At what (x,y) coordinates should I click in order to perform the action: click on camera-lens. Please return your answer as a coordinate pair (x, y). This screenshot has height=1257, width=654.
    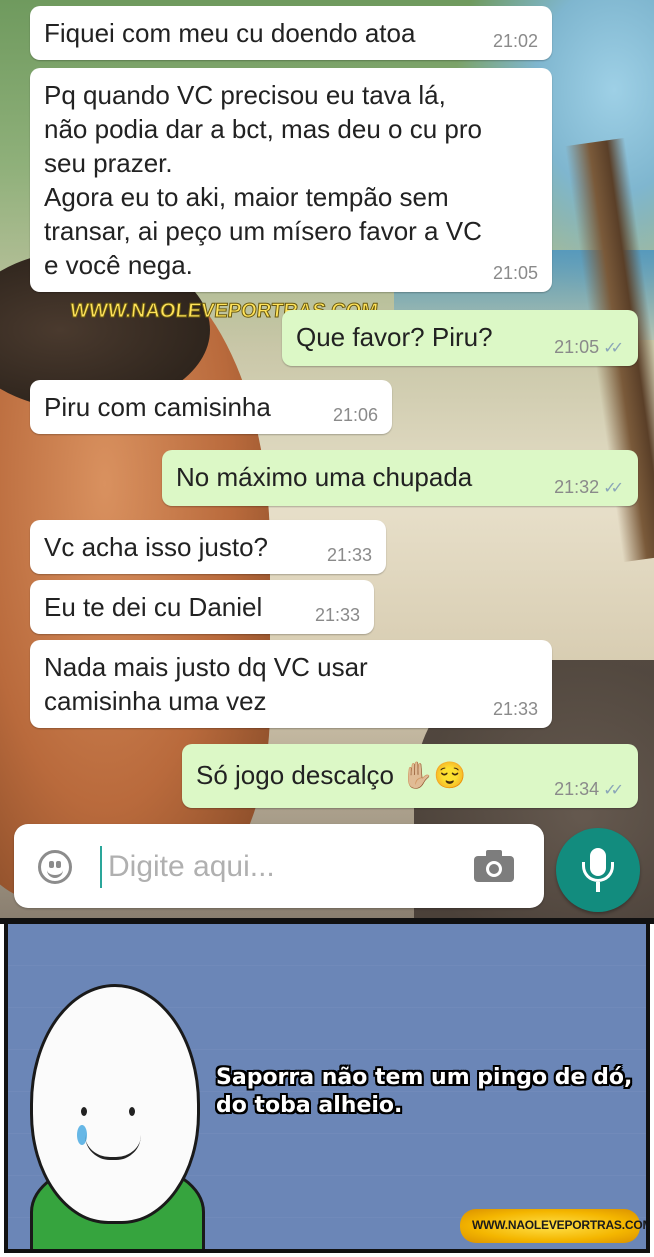
    Looking at the image, I should click on (494, 869).